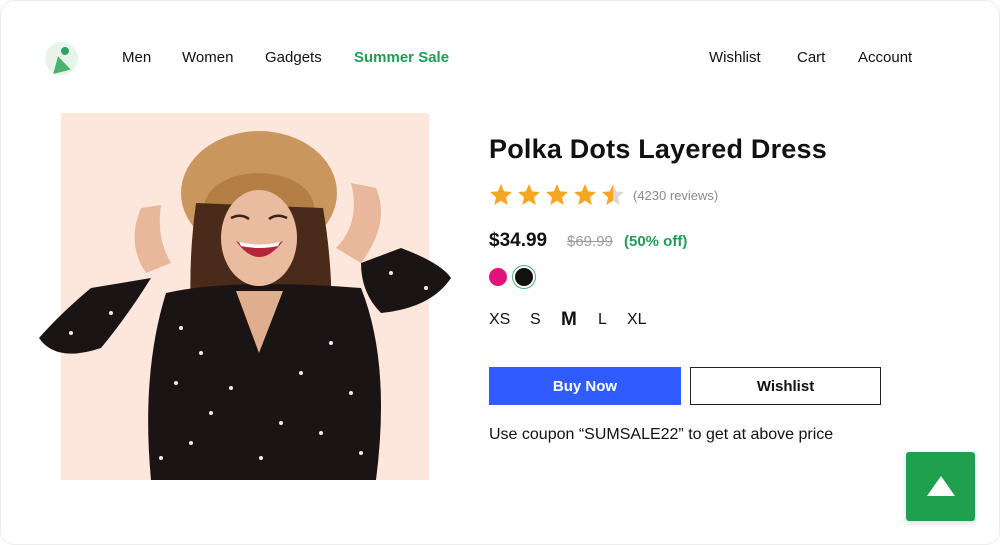 The image size is (1000, 545). What do you see at coordinates (785, 386) in the screenshot?
I see `wishlist-button: Wishlist` at bounding box center [785, 386].